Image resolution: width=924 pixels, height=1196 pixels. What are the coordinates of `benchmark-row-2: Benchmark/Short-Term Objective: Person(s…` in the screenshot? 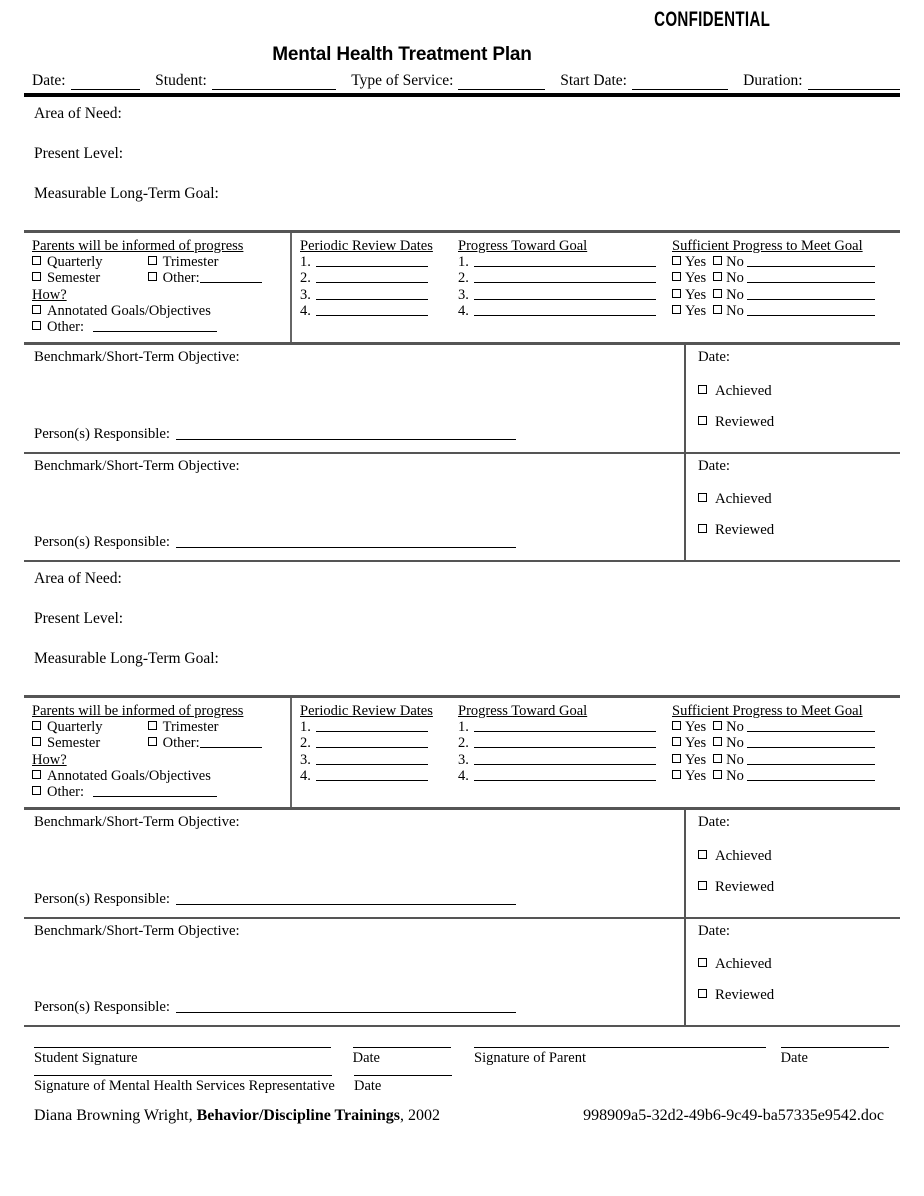 It's located at (462, 507).